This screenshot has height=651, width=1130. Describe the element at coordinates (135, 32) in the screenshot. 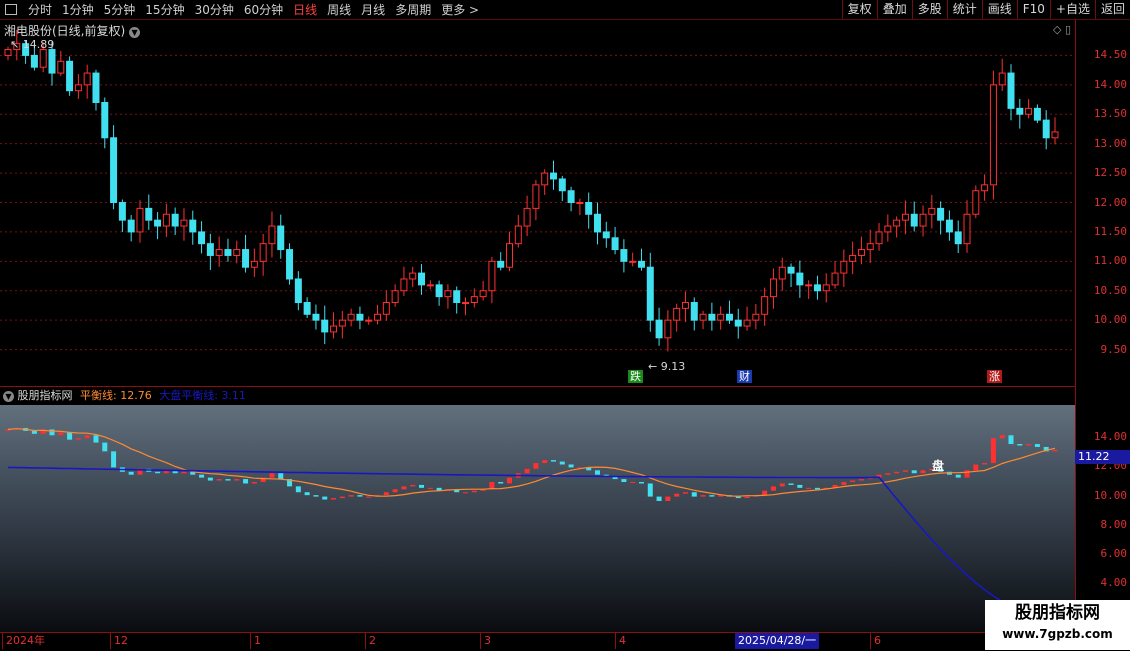

I see `title-dropdown-icon: ▼` at that location.